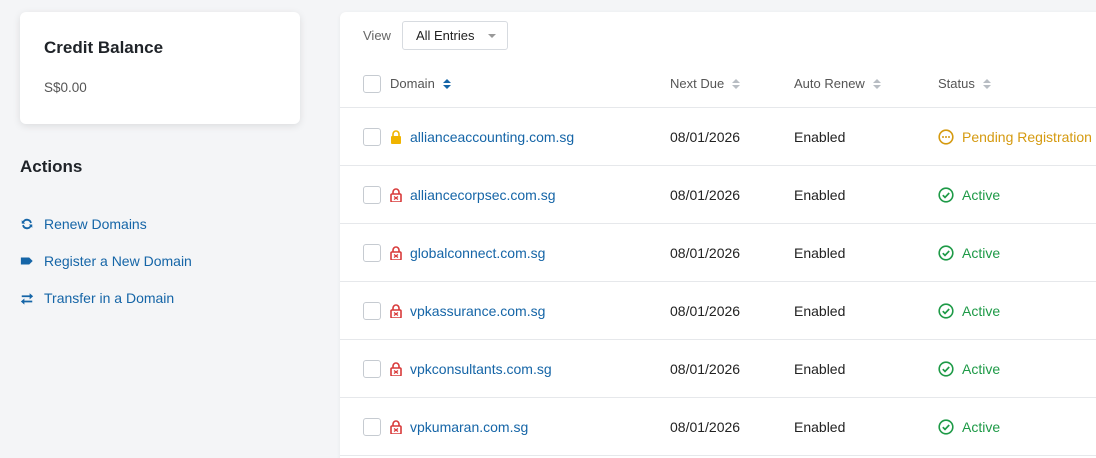 The height and width of the screenshot is (458, 1096). Describe the element at coordinates (491, 36) in the screenshot. I see `chevron-down-icon` at that location.